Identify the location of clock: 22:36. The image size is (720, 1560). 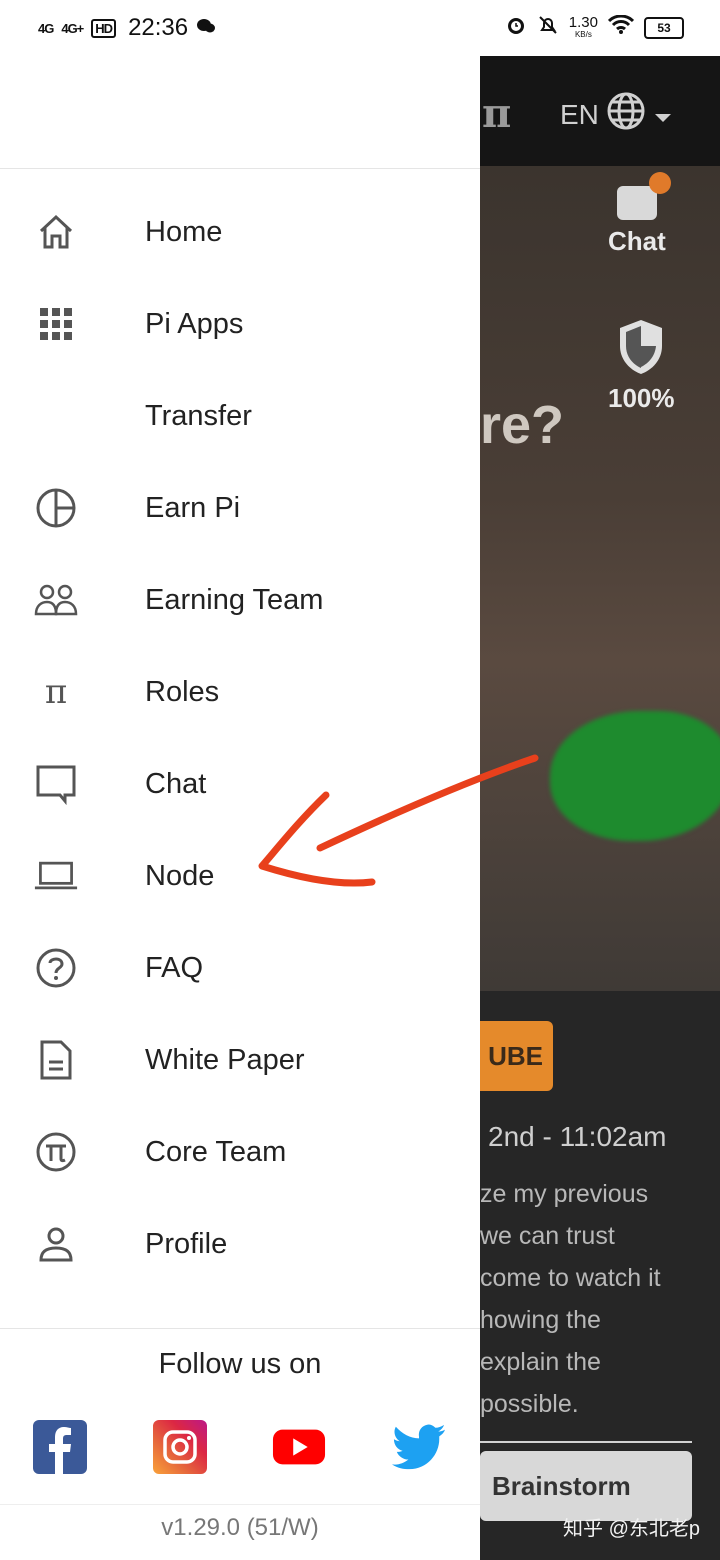
(158, 27).